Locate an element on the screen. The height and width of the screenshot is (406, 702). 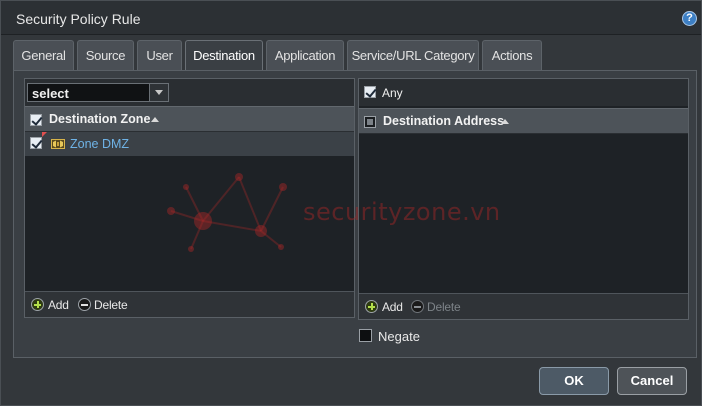
cancel-button: Cancel is located at coordinates (652, 381).